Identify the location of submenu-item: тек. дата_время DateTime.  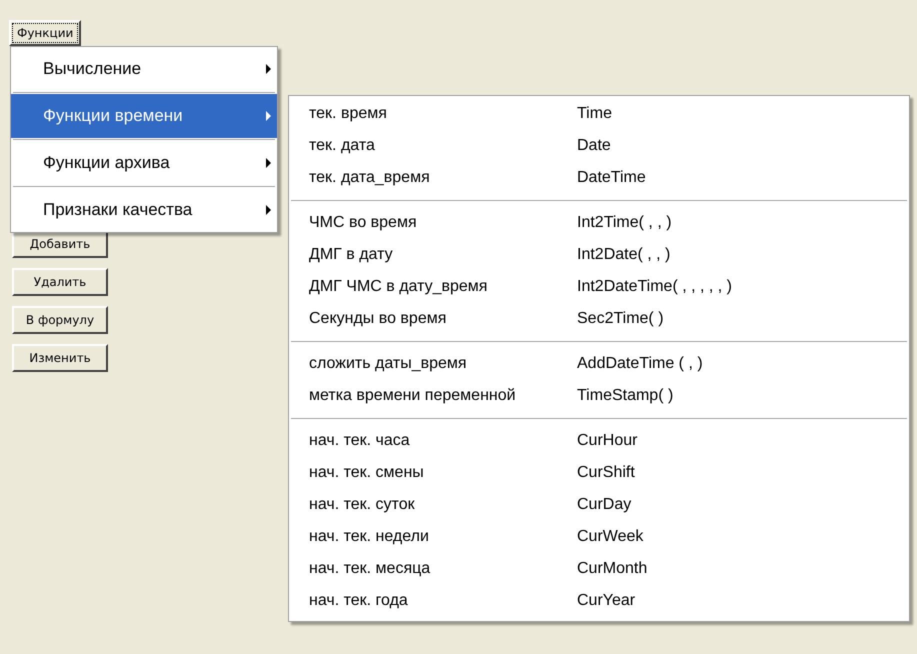
(599, 178).